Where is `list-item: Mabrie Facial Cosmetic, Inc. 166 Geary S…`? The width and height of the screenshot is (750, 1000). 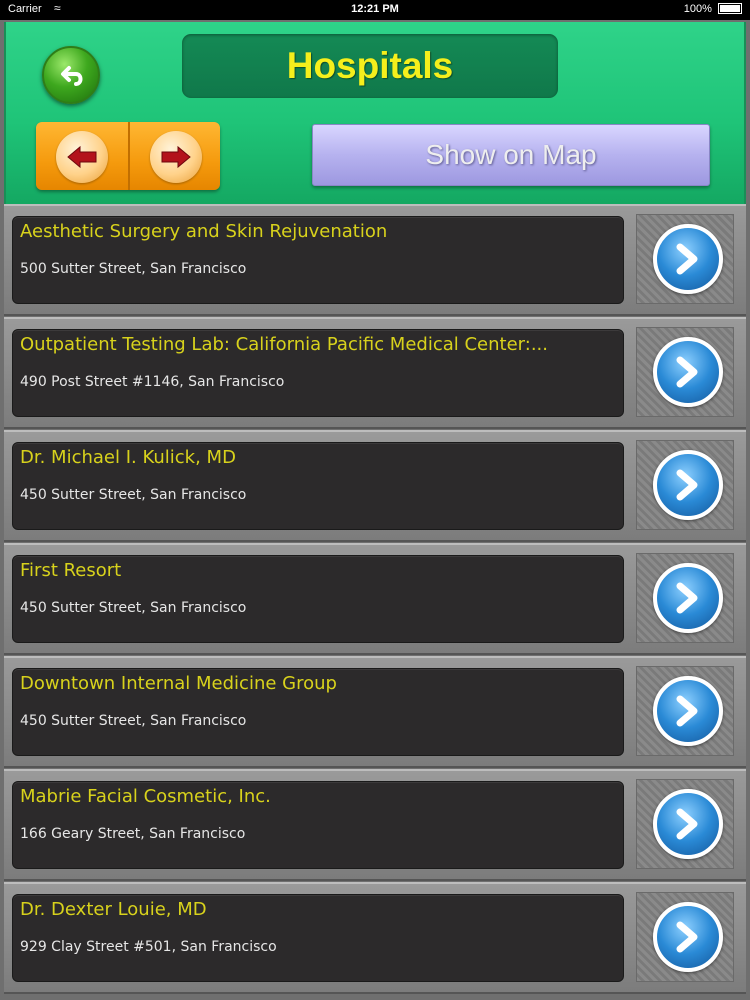
list-item: Mabrie Facial Cosmetic, Inc. 166 Geary S… is located at coordinates (375, 825).